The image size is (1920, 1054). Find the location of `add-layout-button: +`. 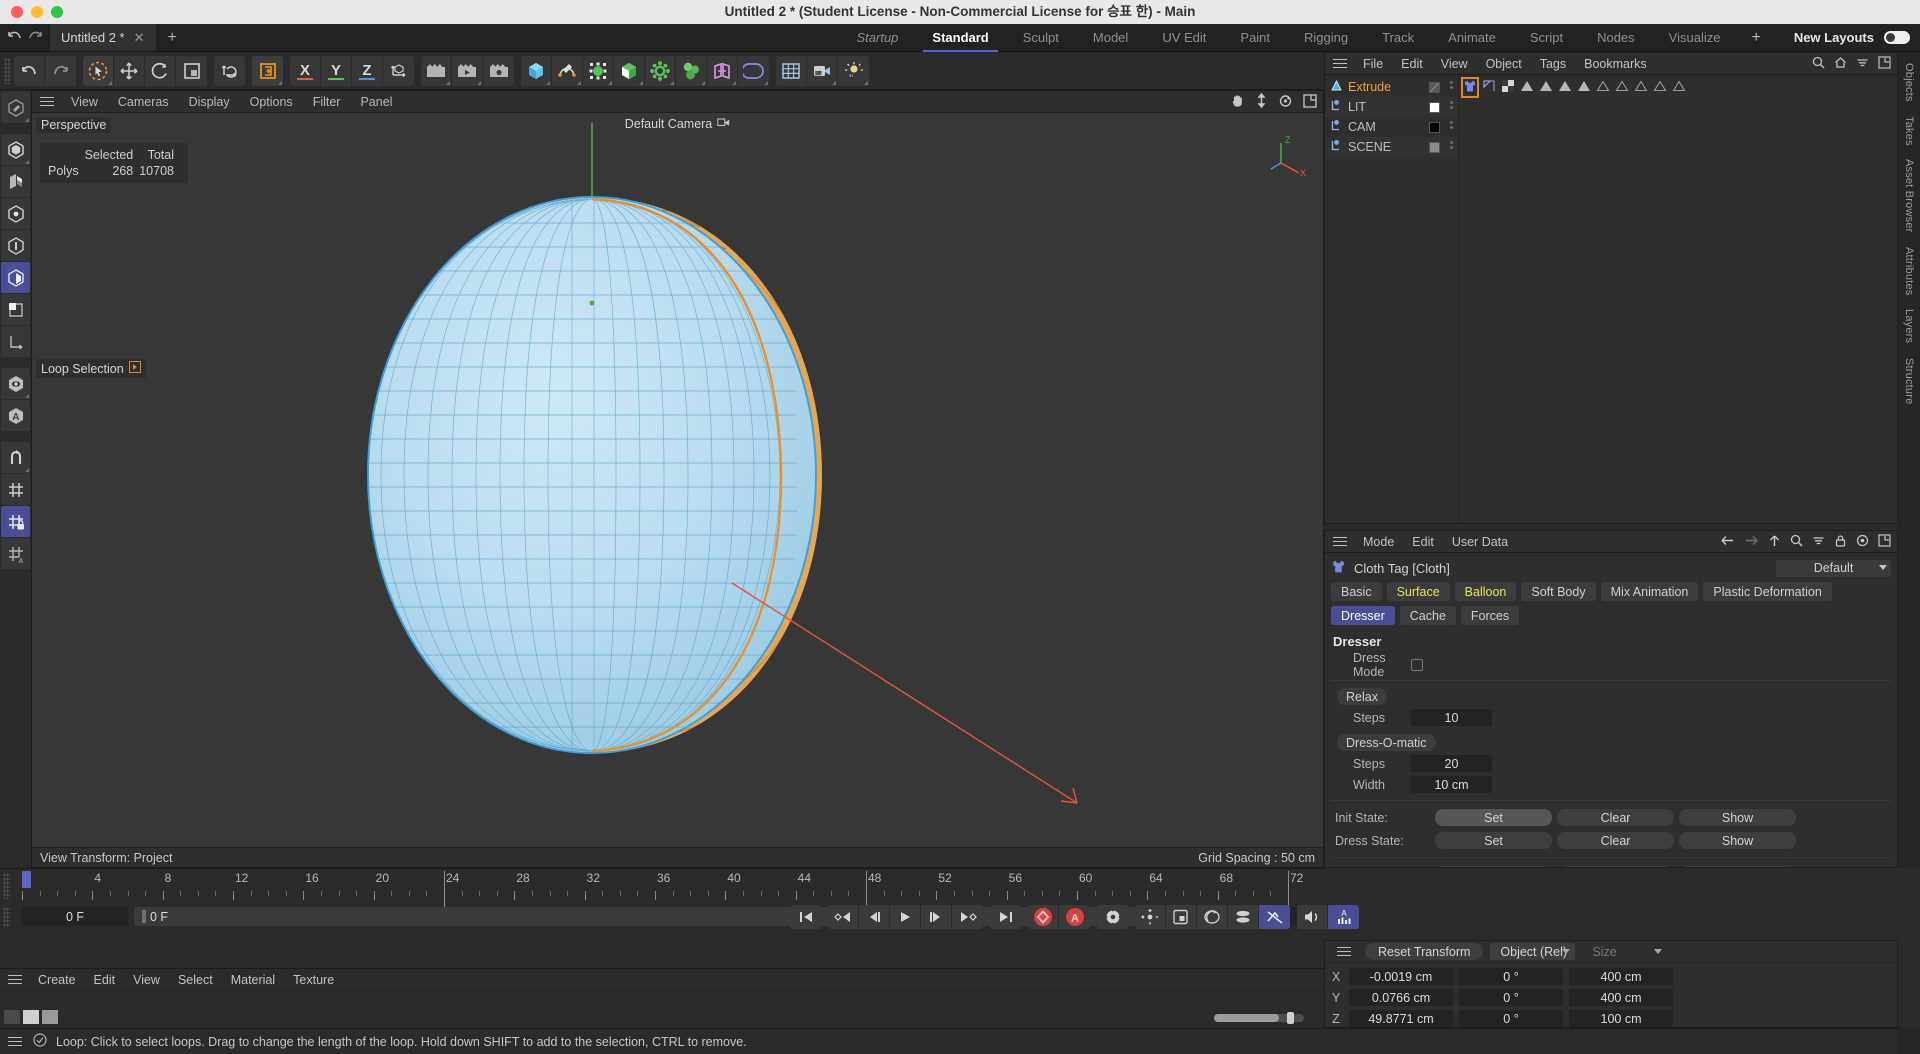

add-layout-button: + is located at coordinates (1755, 38).